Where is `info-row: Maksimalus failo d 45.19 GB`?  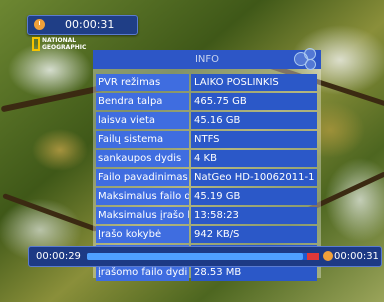
info-row: Maksimalus failo d 45.19 GB is located at coordinates (206, 197).